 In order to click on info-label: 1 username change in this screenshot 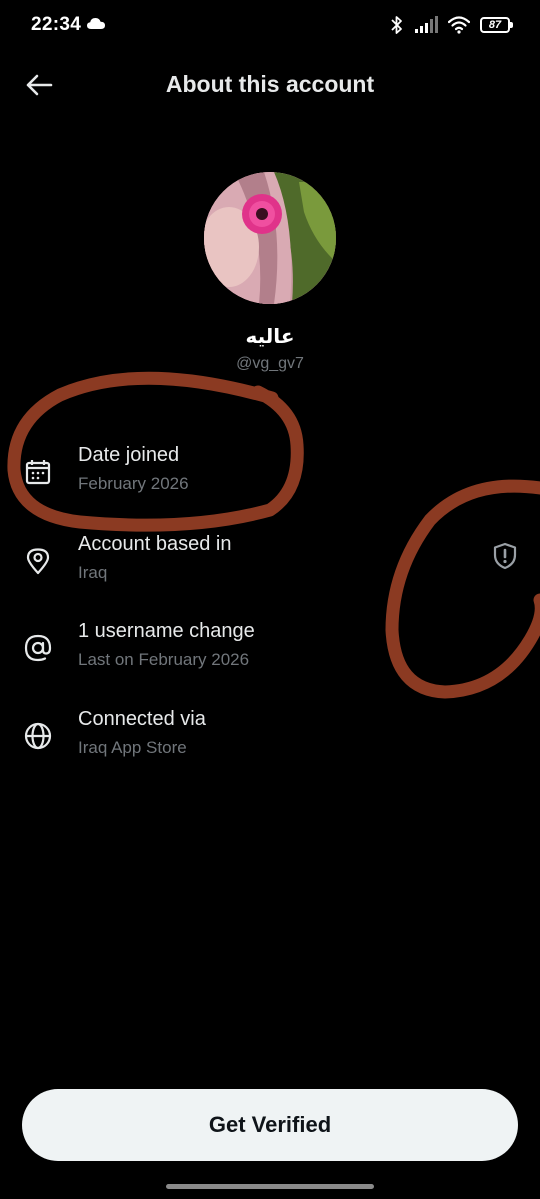, I will do `click(166, 631)`.